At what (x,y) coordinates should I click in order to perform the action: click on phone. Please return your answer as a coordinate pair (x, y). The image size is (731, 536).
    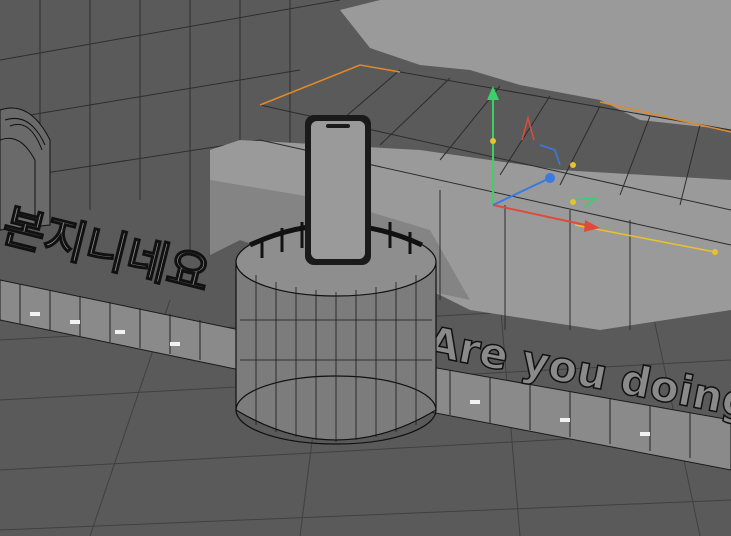
    Looking at the image, I should click on (338, 190).